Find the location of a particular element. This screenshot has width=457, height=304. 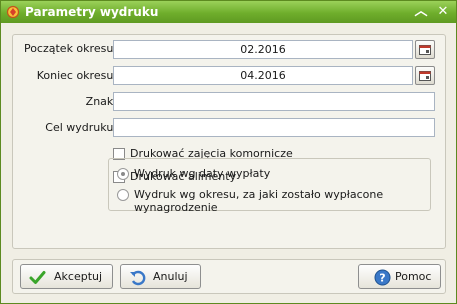

purpose-label: Cel wydruku: is located at coordinates (81, 127).